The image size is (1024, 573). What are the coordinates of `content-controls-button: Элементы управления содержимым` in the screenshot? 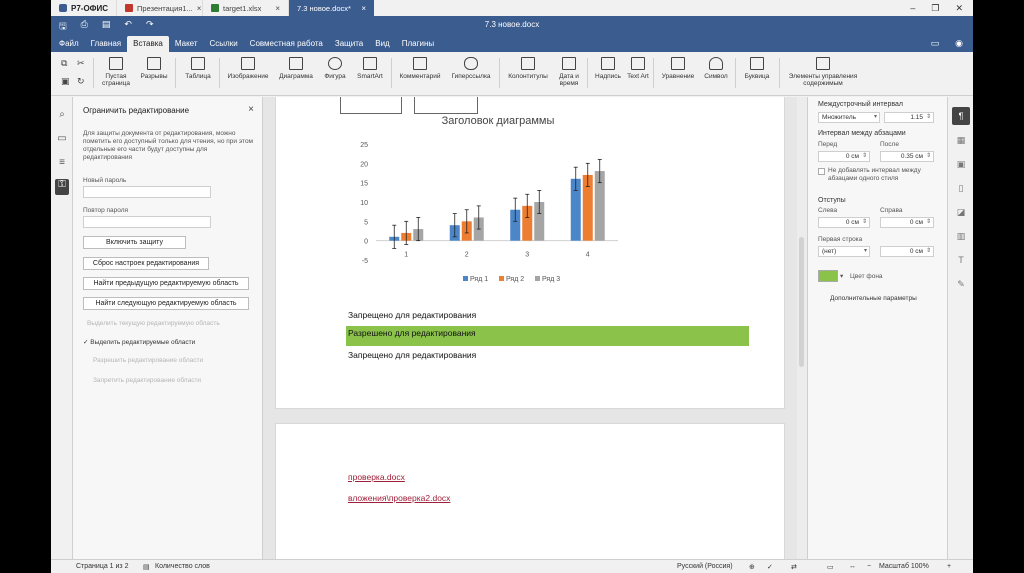 It's located at (823, 72).